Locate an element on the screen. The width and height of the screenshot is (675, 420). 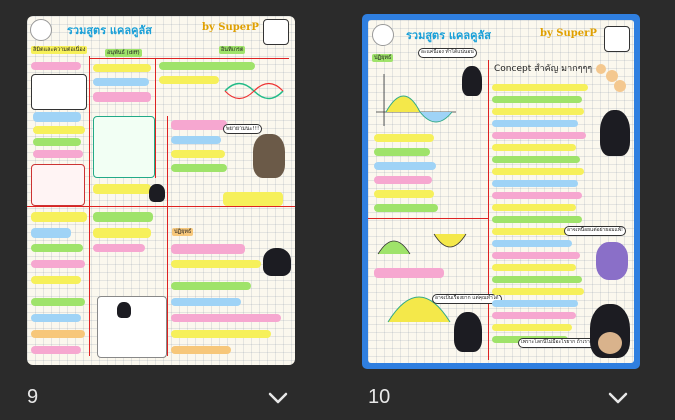
speech-bubble: พยายามนะ!!! is located at coordinates (243, 129).